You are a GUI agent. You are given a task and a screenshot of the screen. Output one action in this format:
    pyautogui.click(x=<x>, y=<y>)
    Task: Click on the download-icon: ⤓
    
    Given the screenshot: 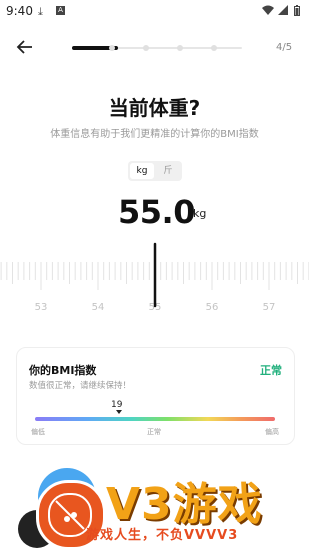 What is the action you would take?
    pyautogui.click(x=40, y=11)
    